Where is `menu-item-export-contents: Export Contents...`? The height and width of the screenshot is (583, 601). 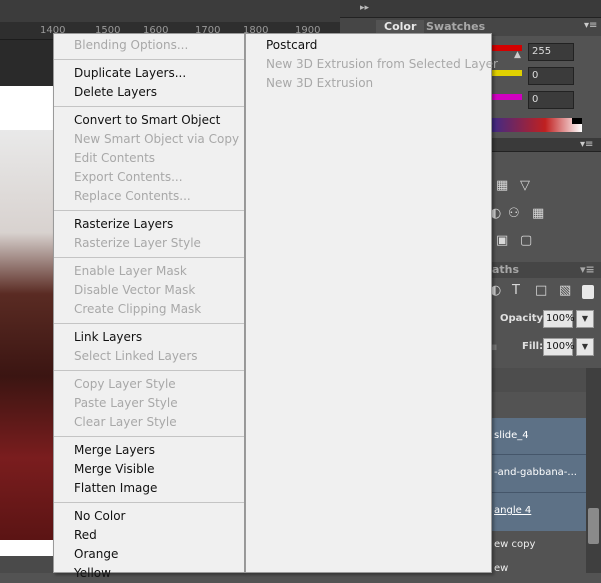
menu-item-export-contents: Export Contents... is located at coordinates (128, 177).